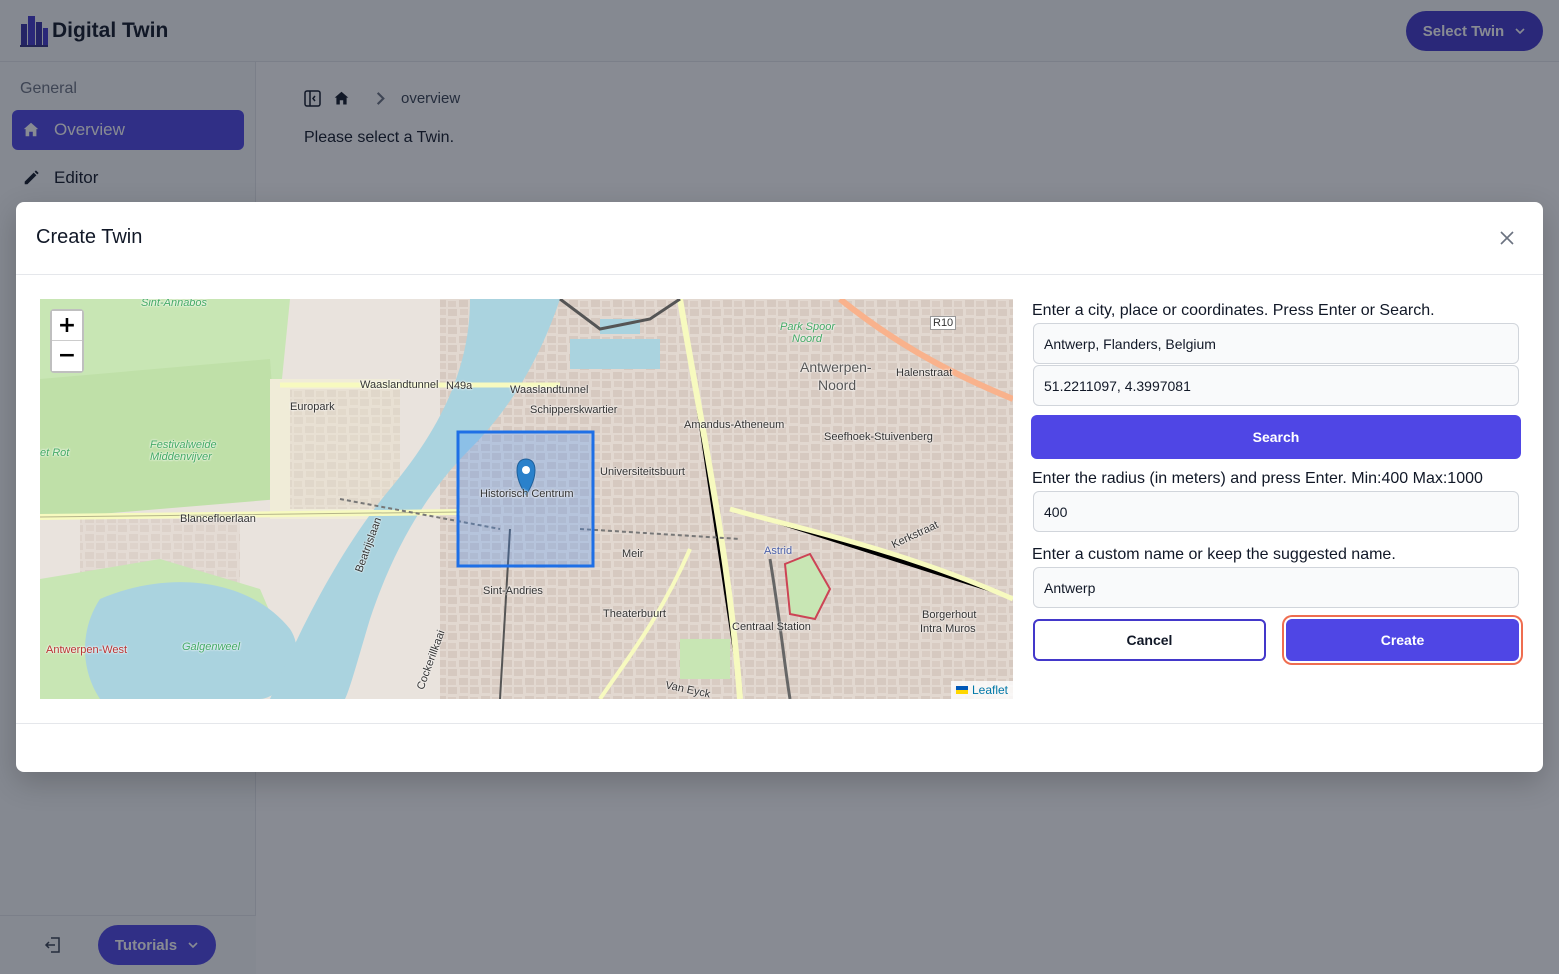 The height and width of the screenshot is (974, 1559). Describe the element at coordinates (513, 591) in the screenshot. I see `map-label: Sint-Andries` at that location.